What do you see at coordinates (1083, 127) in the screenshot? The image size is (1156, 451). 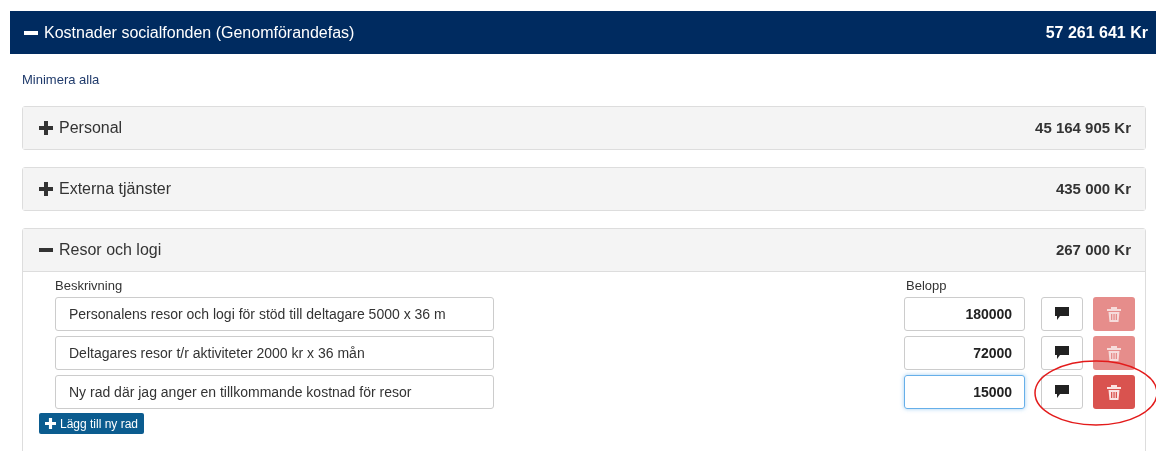 I see `panel-total: 45 164 905 Kr` at bounding box center [1083, 127].